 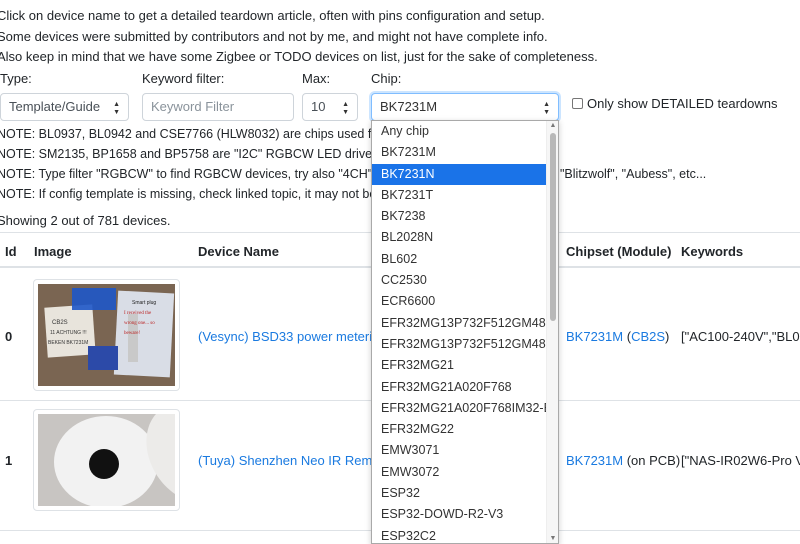 I want to click on dropdown-scrollbar: ▲ ▼, so click(x=552, y=332).